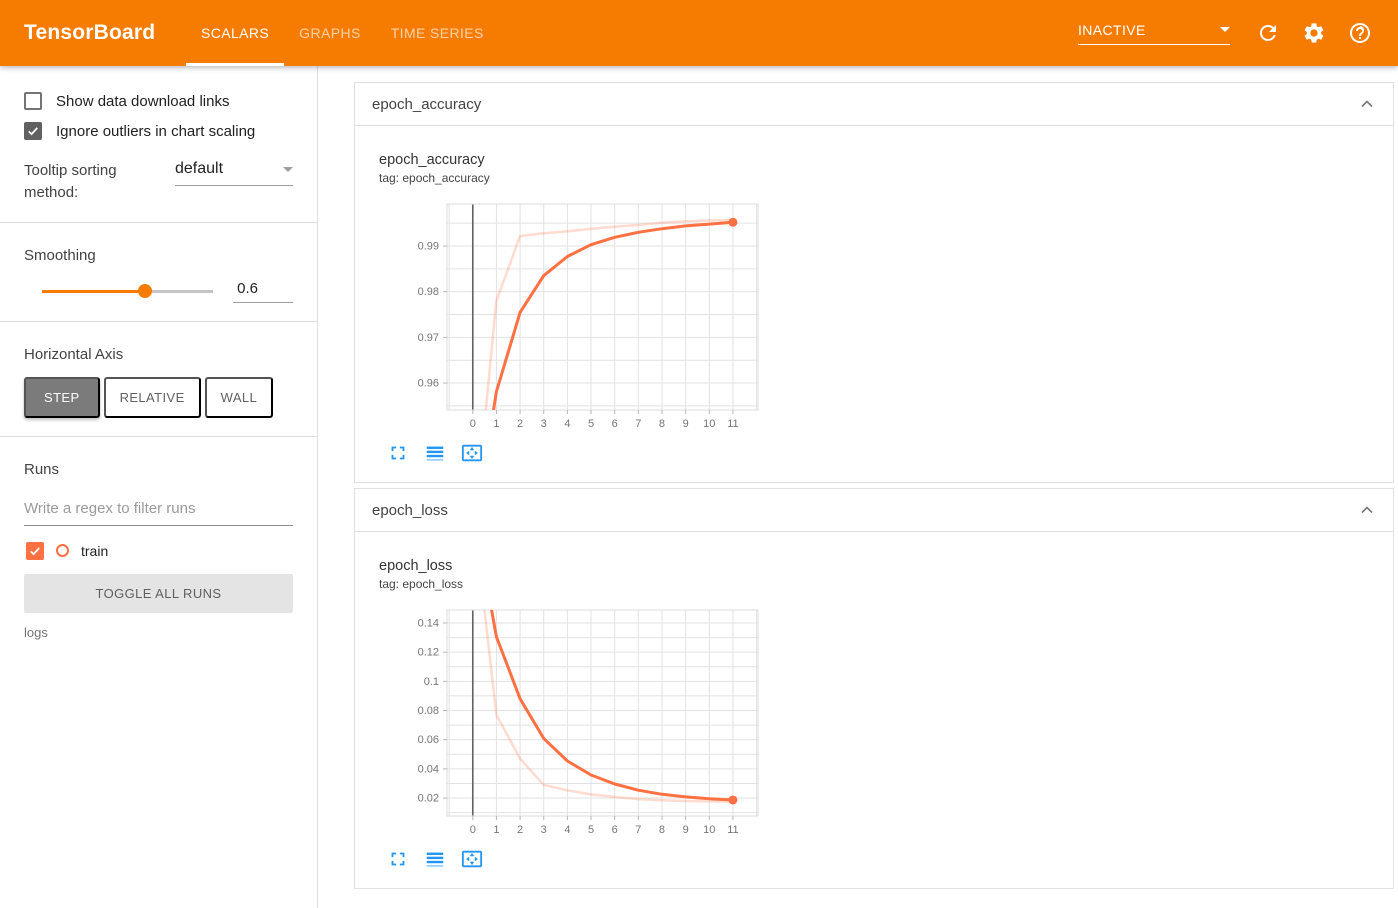  I want to click on toggle-all-runs-button: TOGGLE ALL RUNS, so click(158, 593).